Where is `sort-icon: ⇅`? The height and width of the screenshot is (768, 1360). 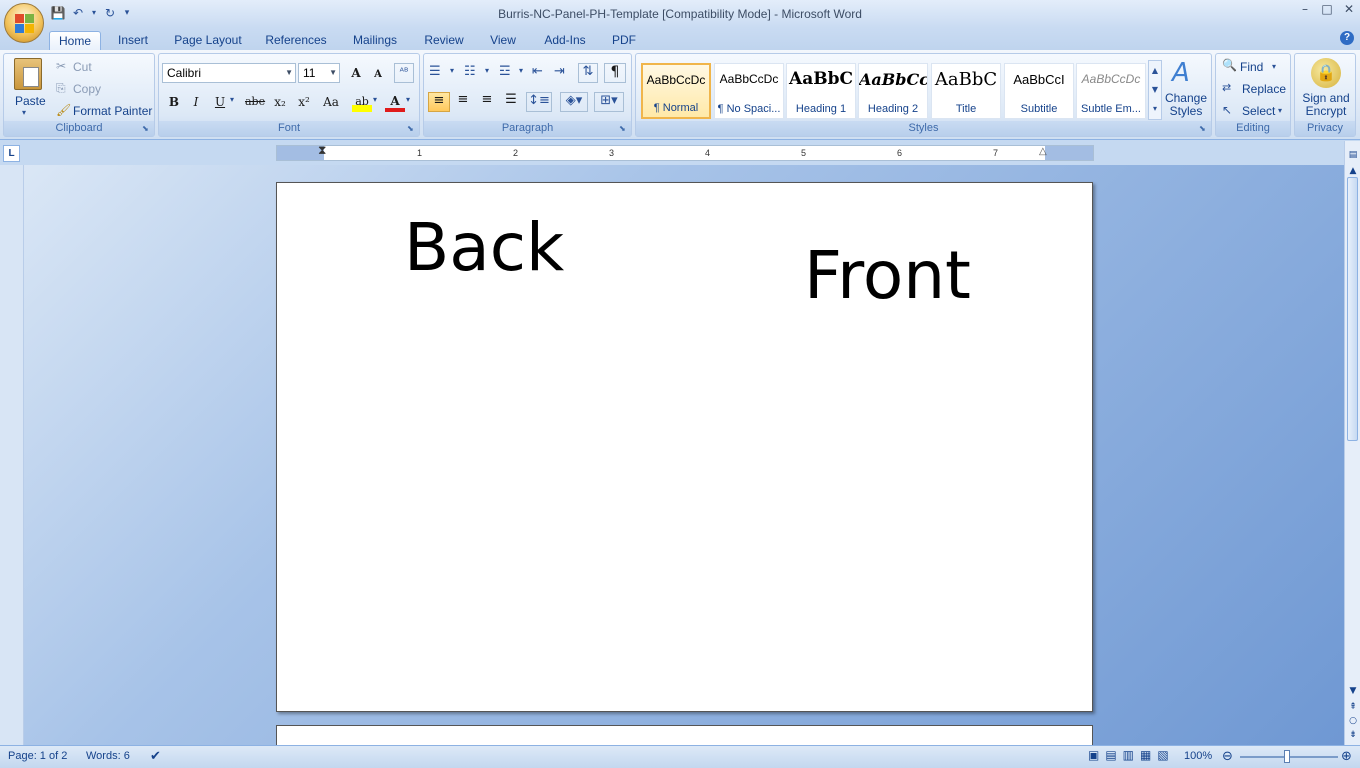 sort-icon: ⇅ is located at coordinates (588, 73).